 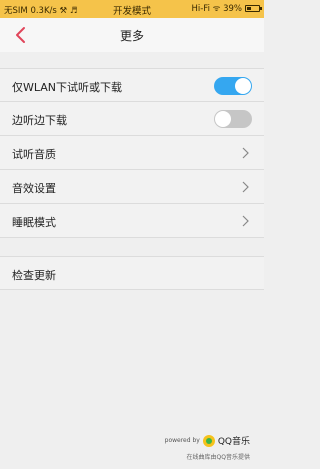 What do you see at coordinates (132, 447) in the screenshot?
I see `footer: powered by QQ音乐 在线曲库由QQ音乐提供` at bounding box center [132, 447].